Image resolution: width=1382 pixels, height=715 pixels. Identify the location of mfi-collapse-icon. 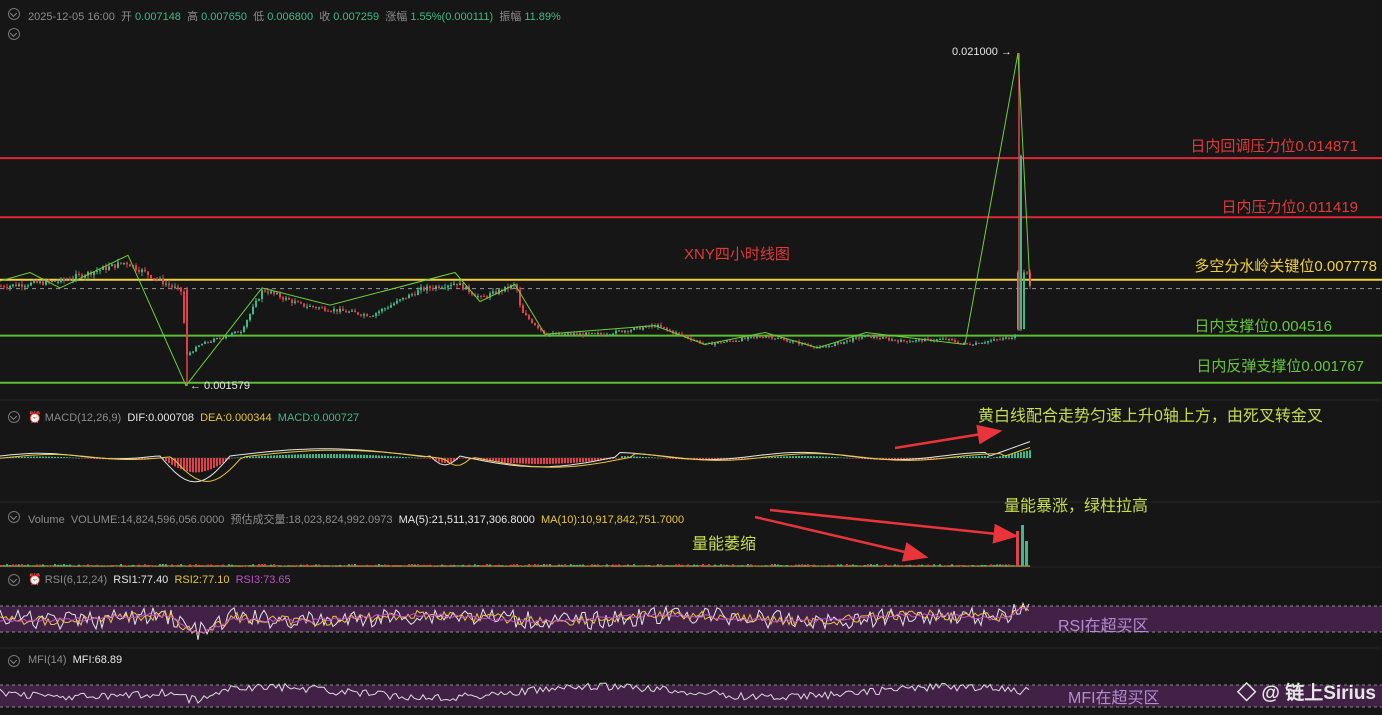
(14, 661).